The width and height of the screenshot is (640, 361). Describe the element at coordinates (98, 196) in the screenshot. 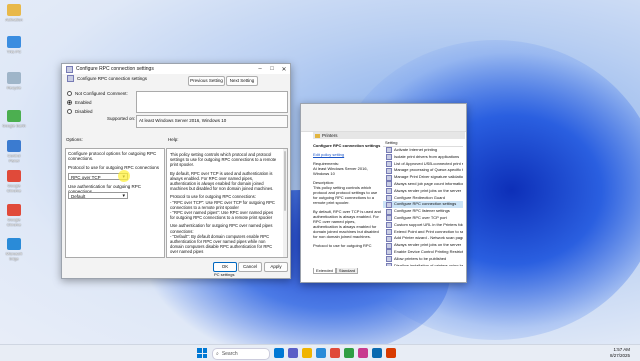

I see `auth-dropdown: Default` at that location.